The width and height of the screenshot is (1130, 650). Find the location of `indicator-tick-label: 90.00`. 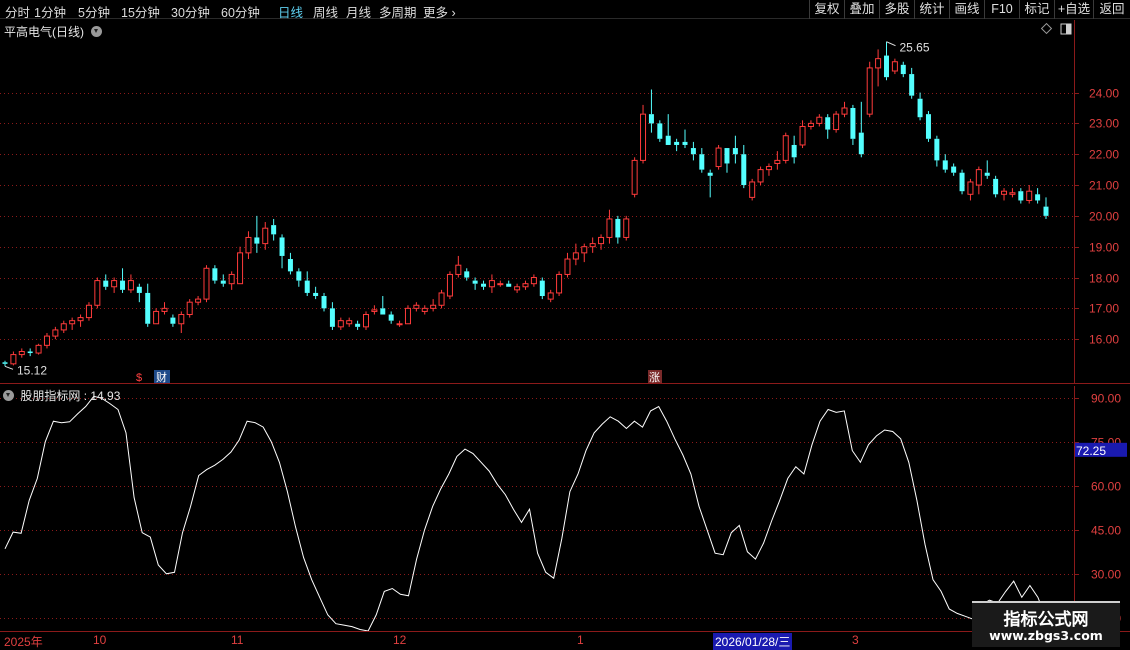

indicator-tick-label: 90.00 is located at coordinates (1106, 399).